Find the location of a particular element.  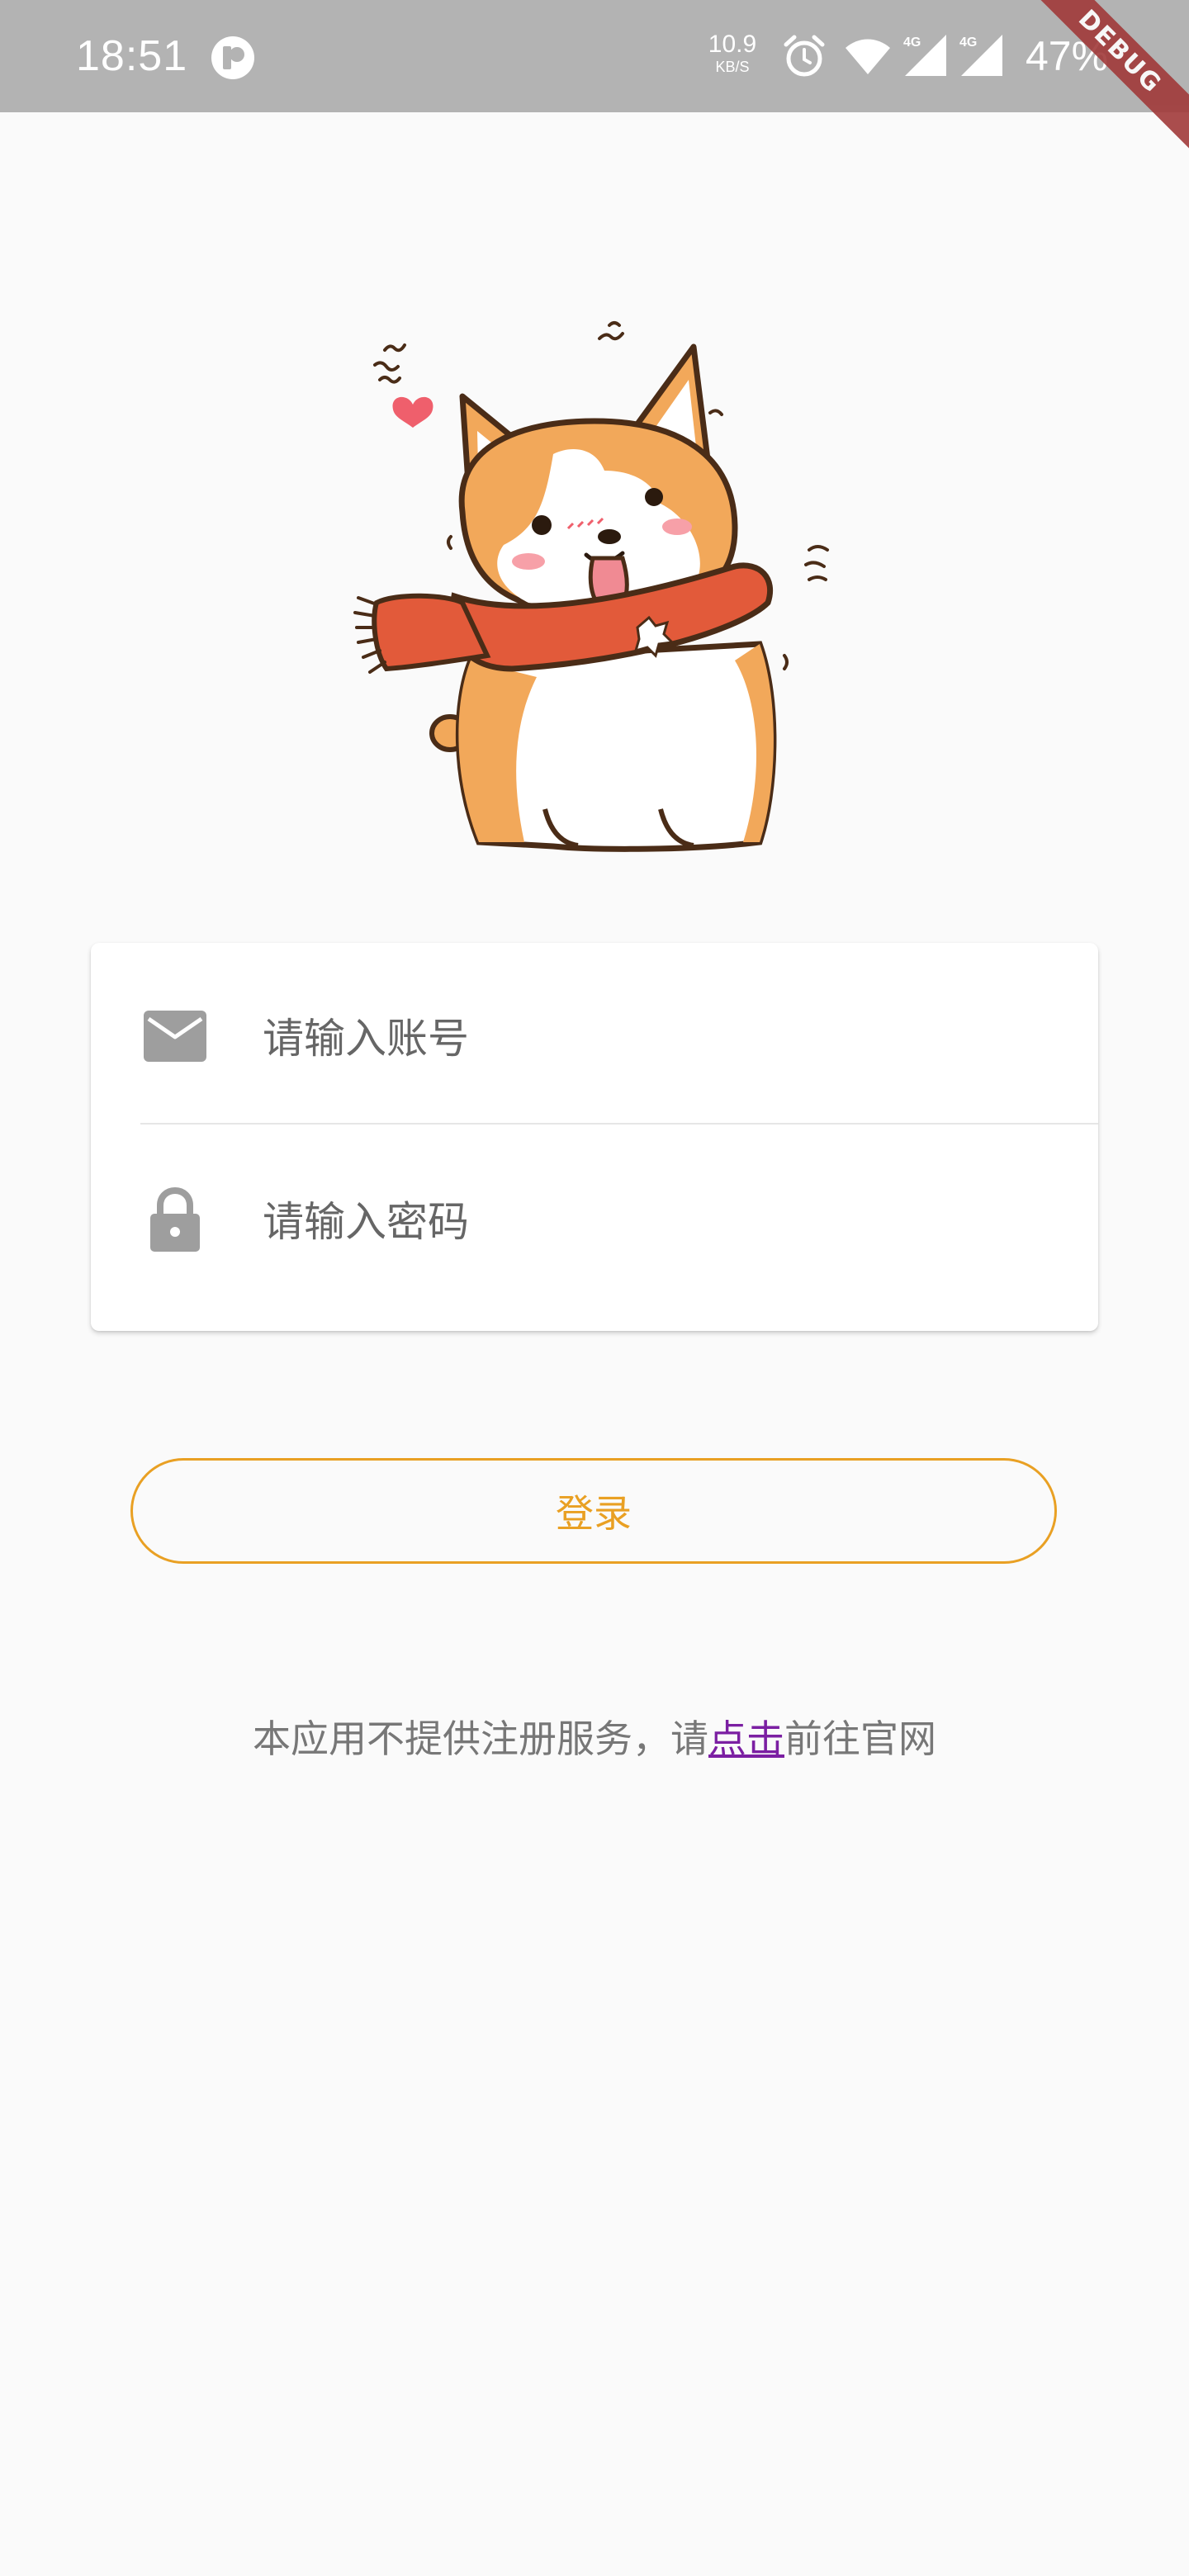

lock-icon is located at coordinates (175, 1219).